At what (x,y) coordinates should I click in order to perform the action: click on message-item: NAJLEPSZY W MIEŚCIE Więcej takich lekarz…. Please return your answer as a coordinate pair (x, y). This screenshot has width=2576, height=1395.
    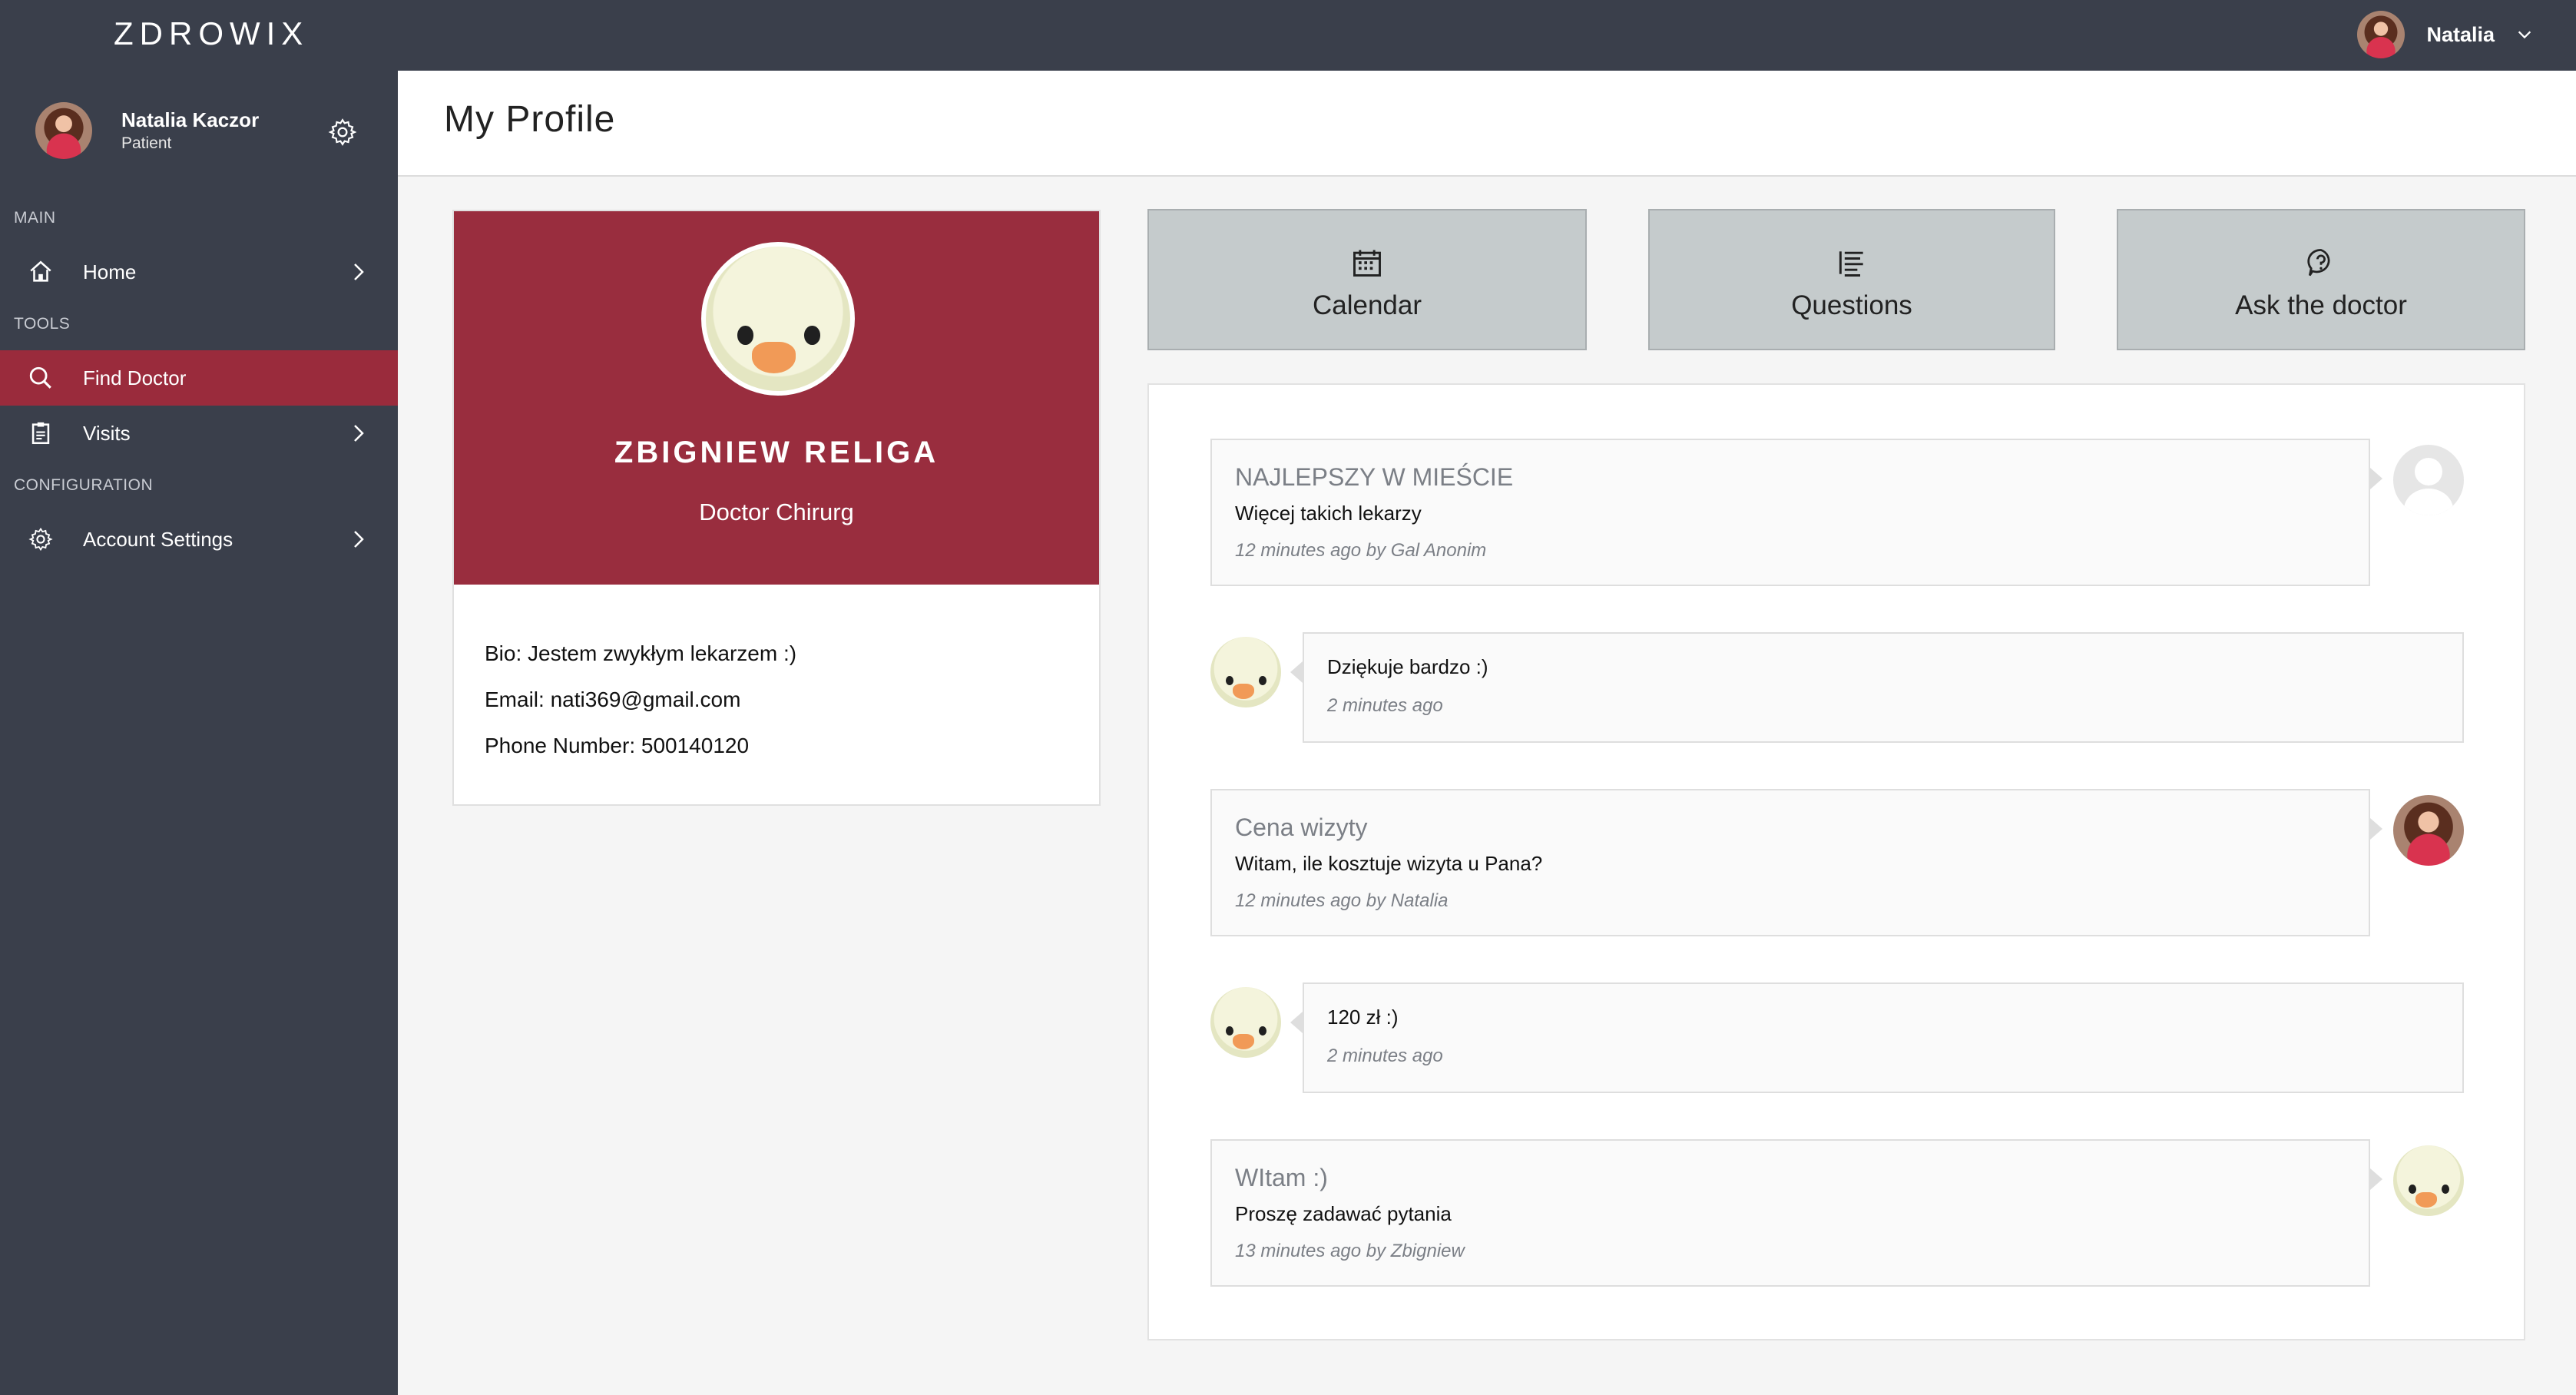
    Looking at the image, I should click on (1796, 512).